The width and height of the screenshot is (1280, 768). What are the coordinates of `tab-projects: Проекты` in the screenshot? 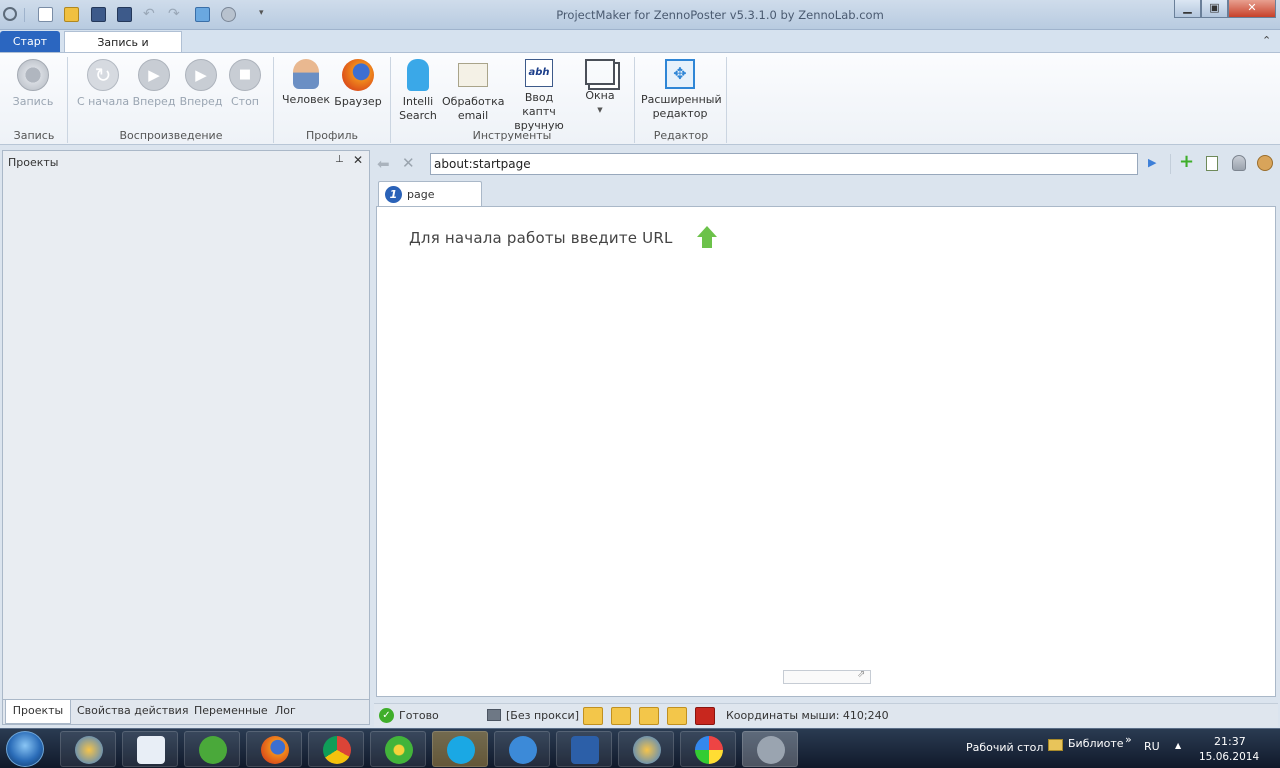 It's located at (38, 712).